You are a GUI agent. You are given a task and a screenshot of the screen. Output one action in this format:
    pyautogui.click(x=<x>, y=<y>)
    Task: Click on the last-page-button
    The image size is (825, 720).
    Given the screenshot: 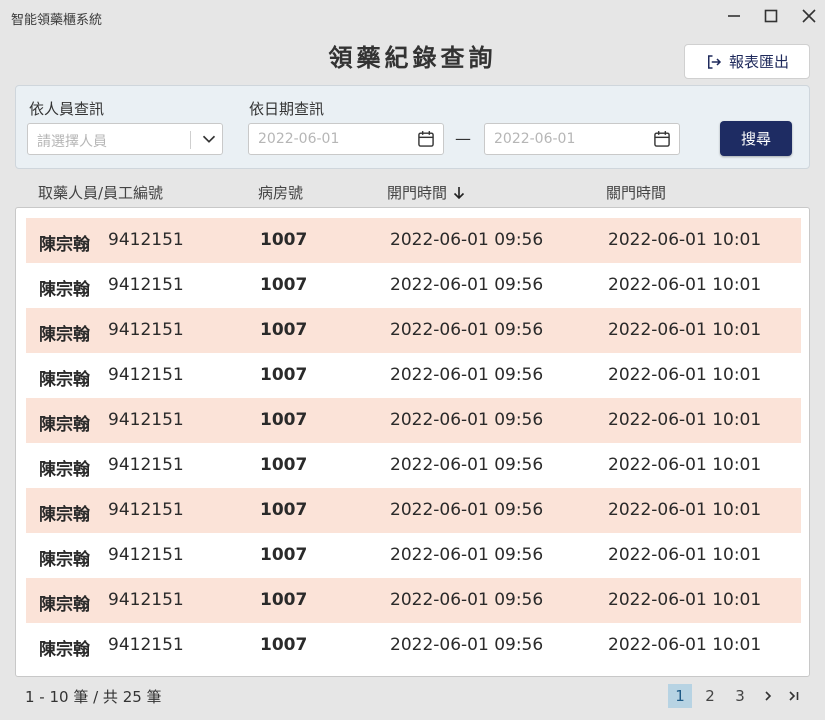 What is the action you would take?
    pyautogui.click(x=794, y=696)
    